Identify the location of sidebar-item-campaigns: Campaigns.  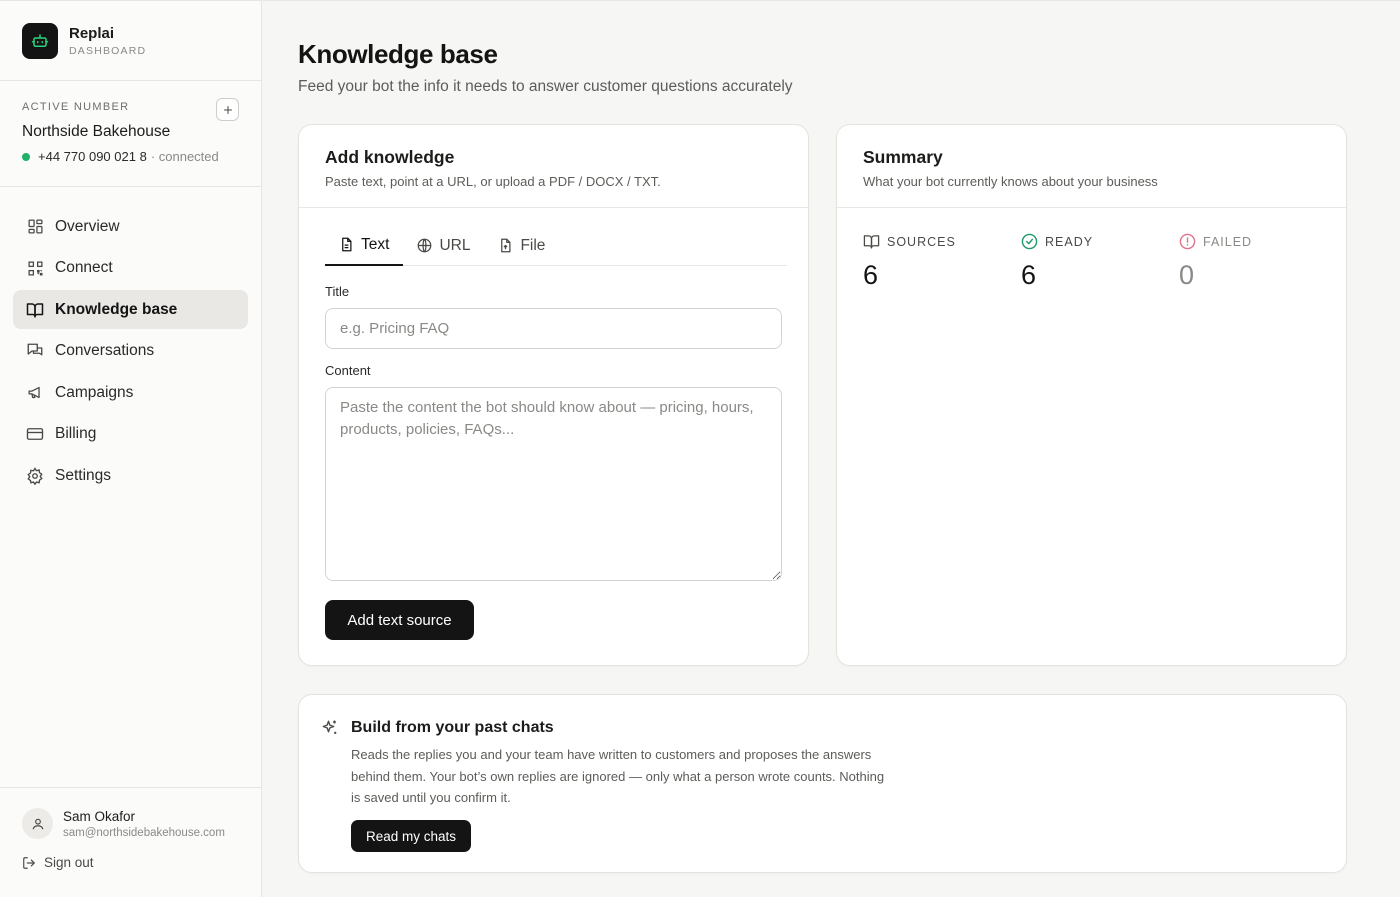
(130, 392).